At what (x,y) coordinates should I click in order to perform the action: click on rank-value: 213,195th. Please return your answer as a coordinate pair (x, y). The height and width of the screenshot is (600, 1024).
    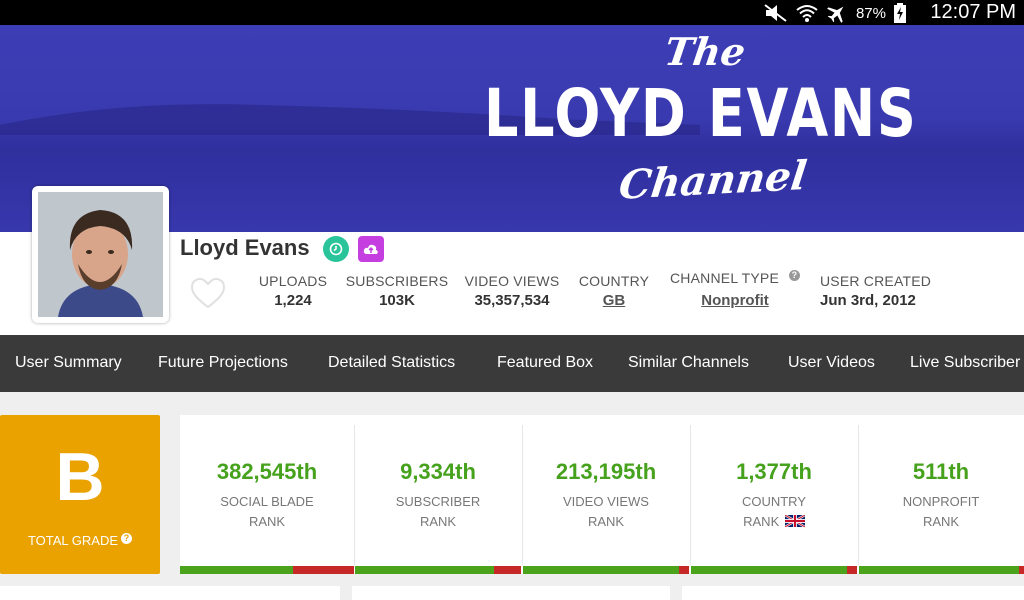
    Looking at the image, I should click on (606, 471).